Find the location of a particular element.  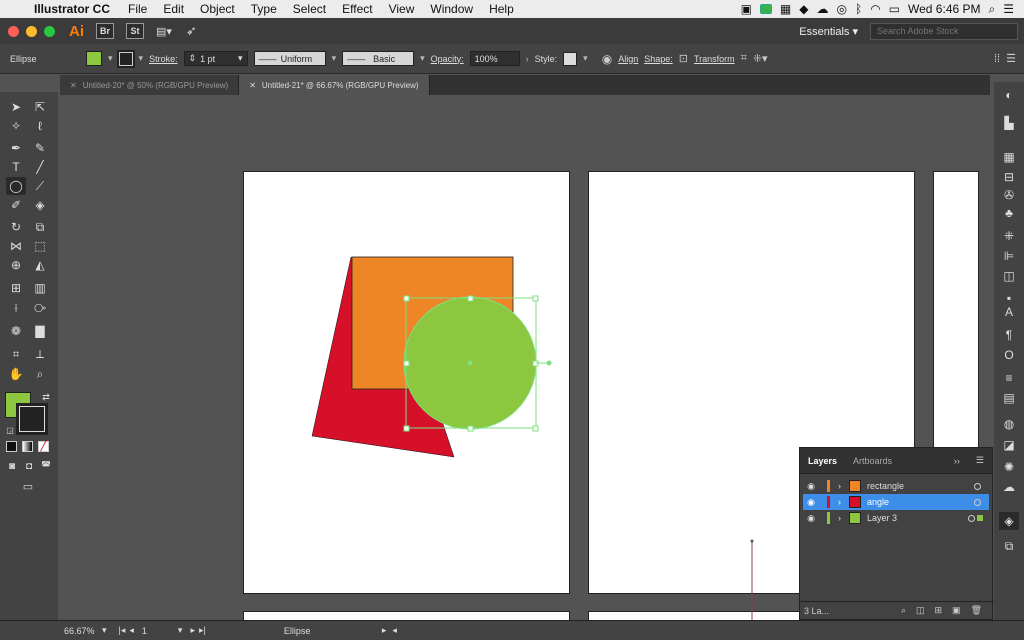

cc-libraries-icon: ☁ is located at coordinates (1009, 487).